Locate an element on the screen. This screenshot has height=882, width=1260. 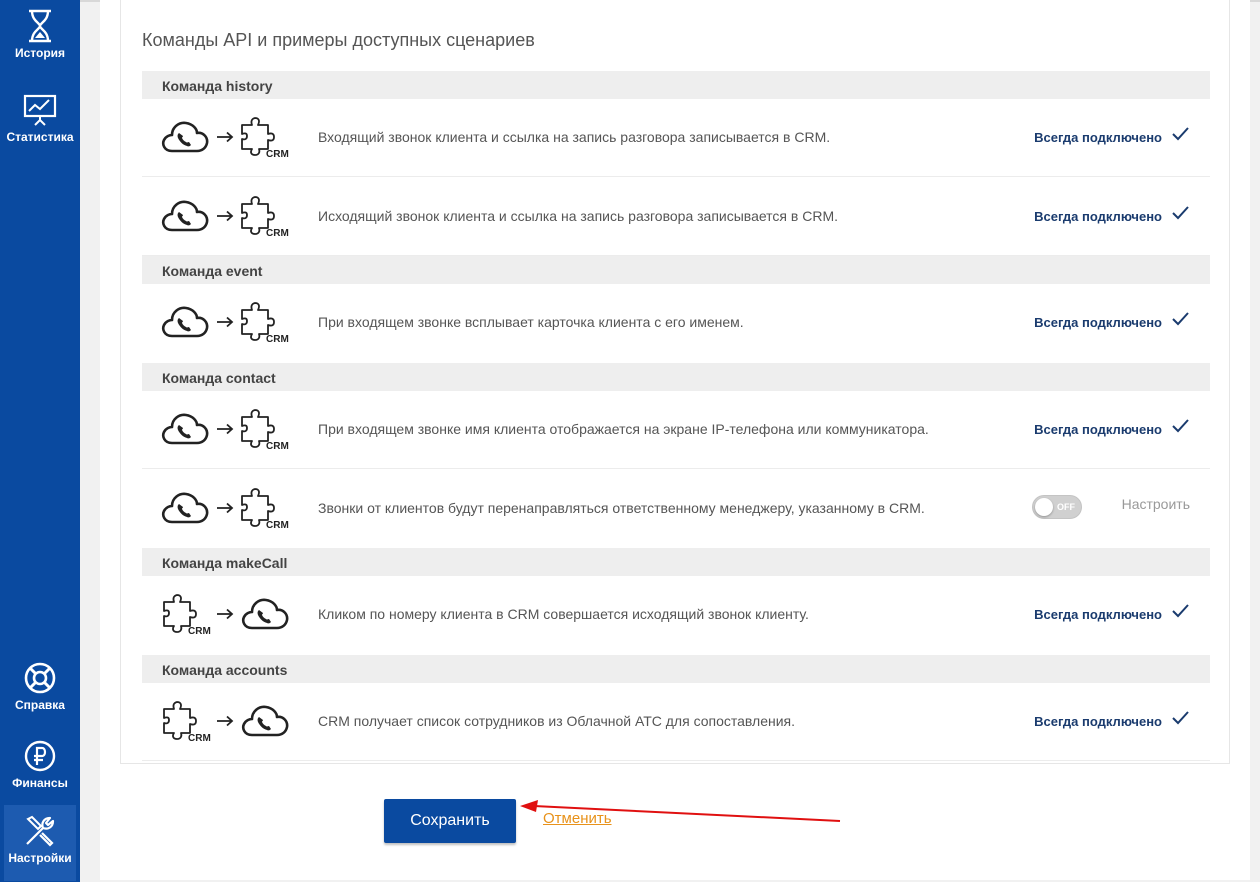
ruble-icon is located at coordinates (40, 756).